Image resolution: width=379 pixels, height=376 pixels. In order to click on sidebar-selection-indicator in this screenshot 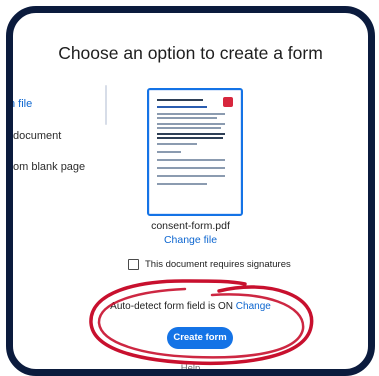, I will do `click(106, 105)`.